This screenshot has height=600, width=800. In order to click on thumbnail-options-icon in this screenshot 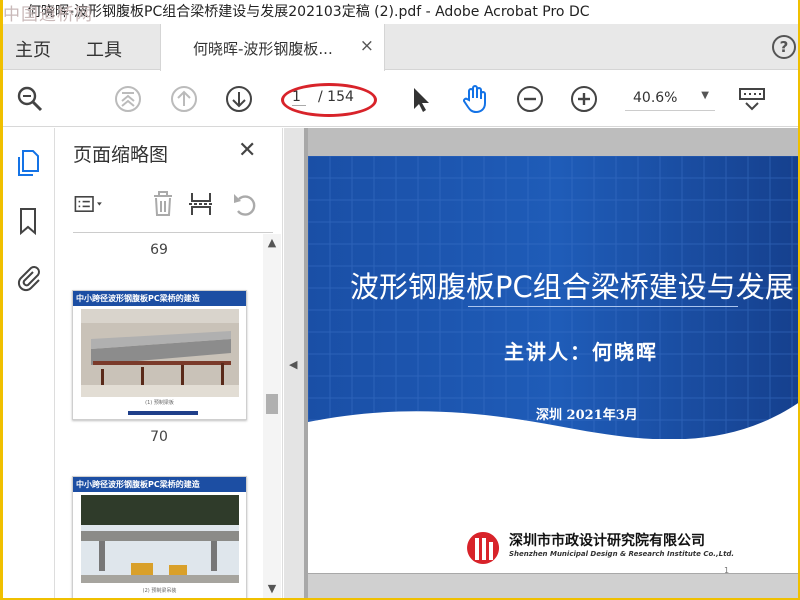, I will do `click(89, 204)`.